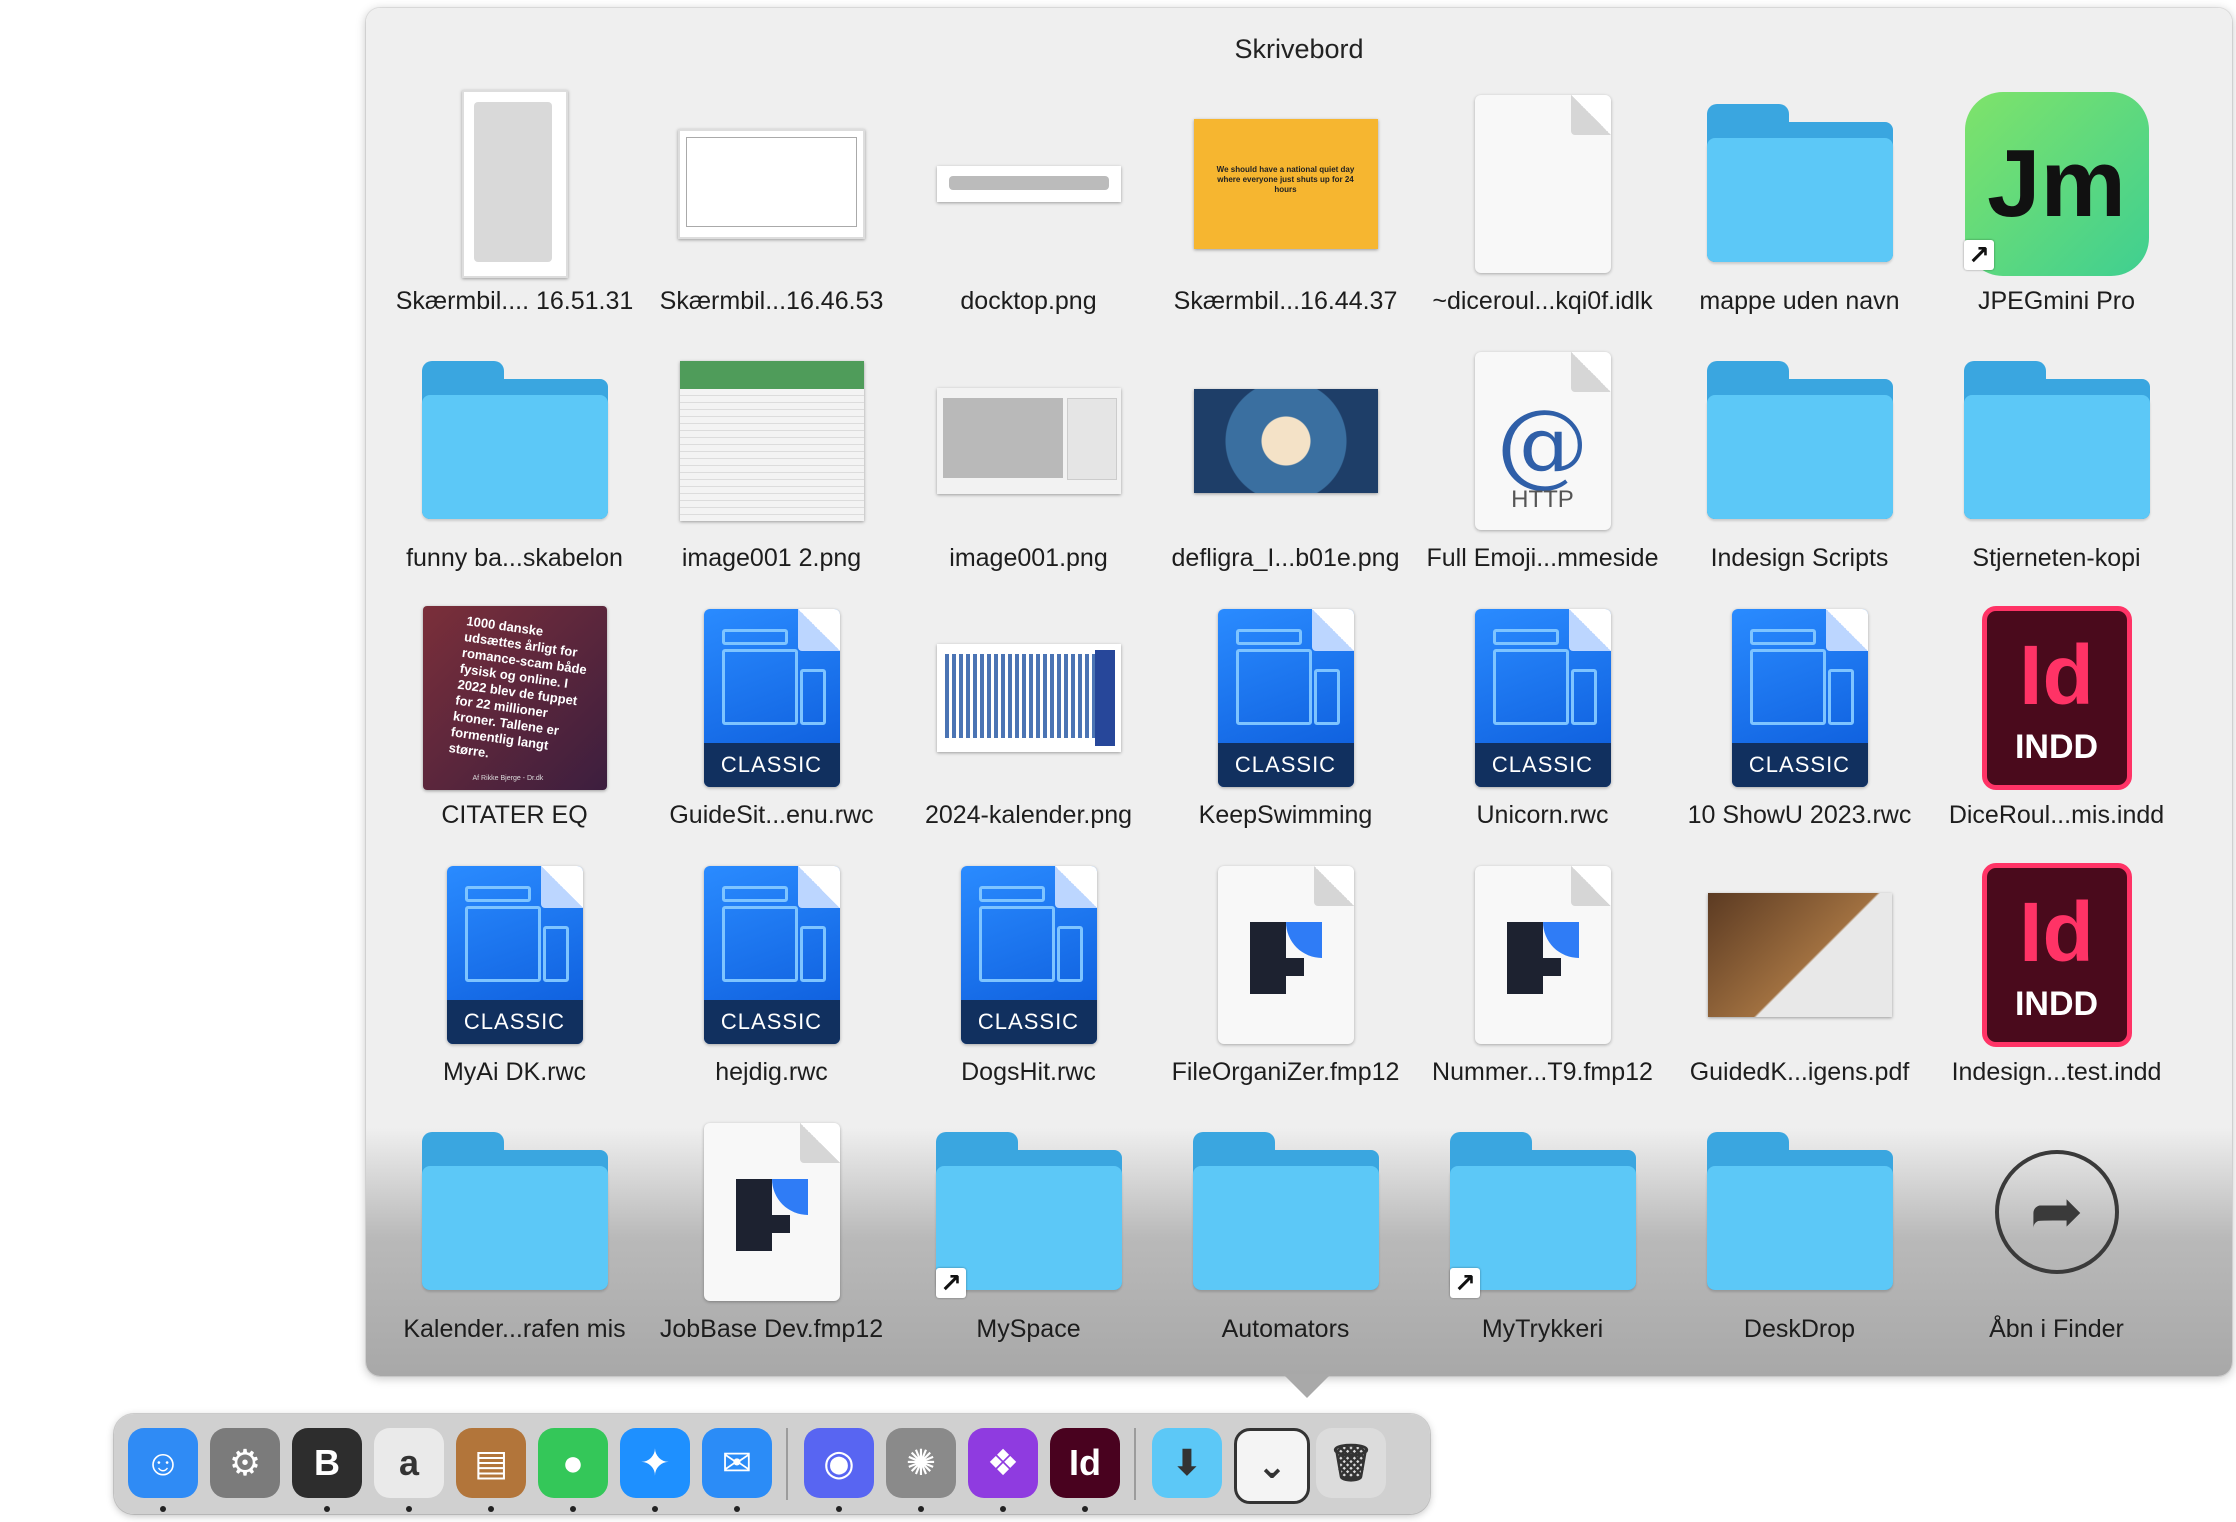 The width and height of the screenshot is (2236, 1522). I want to click on stack-item-keepswimming: CLASSIC KeepSwimming, so click(1285, 732).